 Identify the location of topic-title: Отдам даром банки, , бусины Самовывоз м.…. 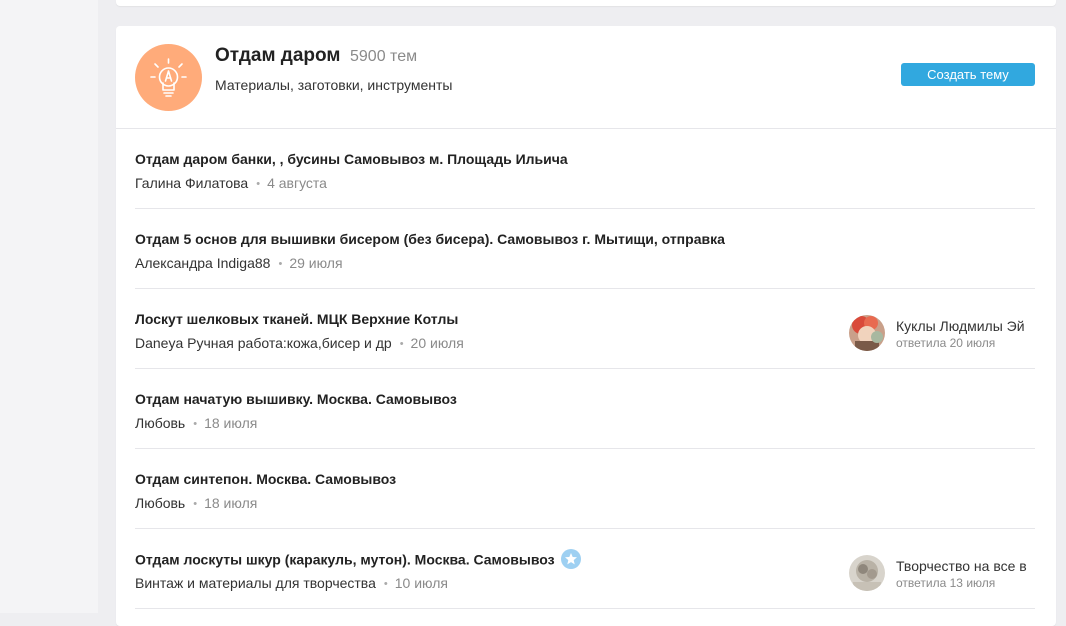
(351, 159).